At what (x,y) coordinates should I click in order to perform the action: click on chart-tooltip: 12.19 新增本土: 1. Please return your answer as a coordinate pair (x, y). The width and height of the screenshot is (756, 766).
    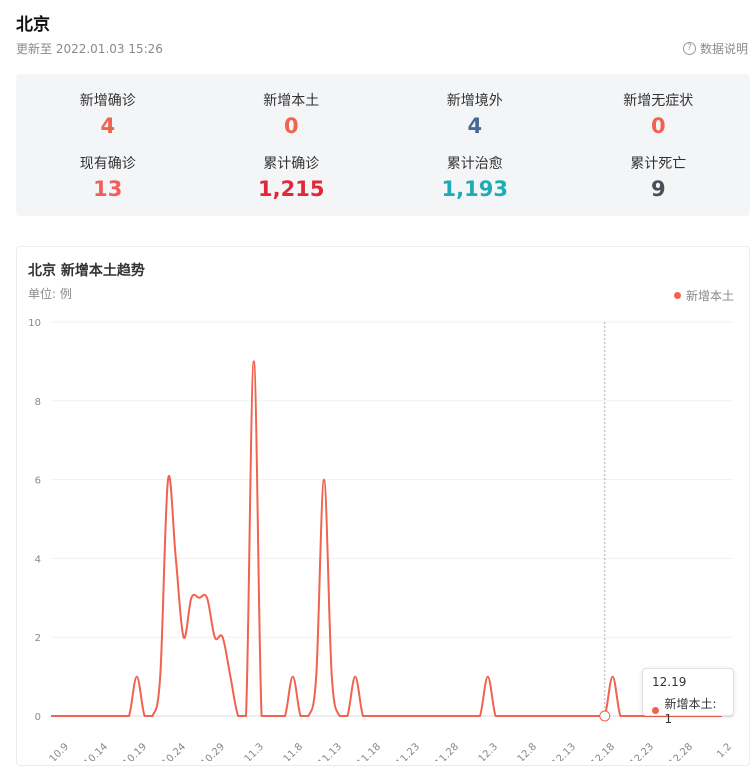
    Looking at the image, I should click on (688, 697).